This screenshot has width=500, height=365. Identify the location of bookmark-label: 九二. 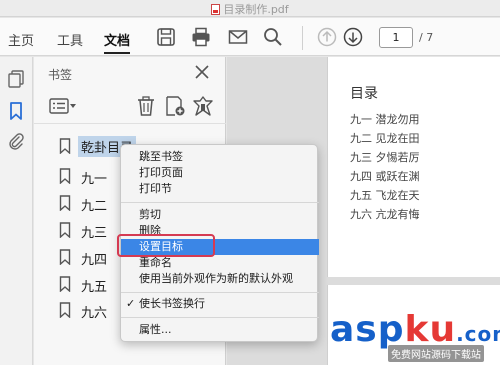
(94, 206).